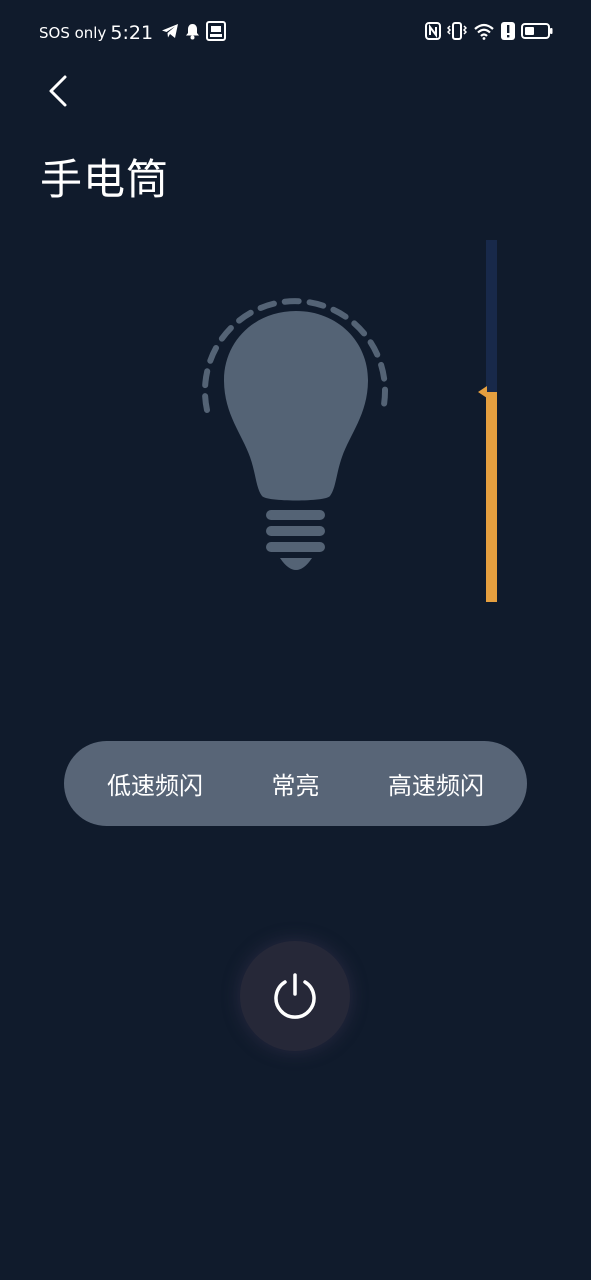  I want to click on mode-steady-on: 常亮, so click(296, 783).